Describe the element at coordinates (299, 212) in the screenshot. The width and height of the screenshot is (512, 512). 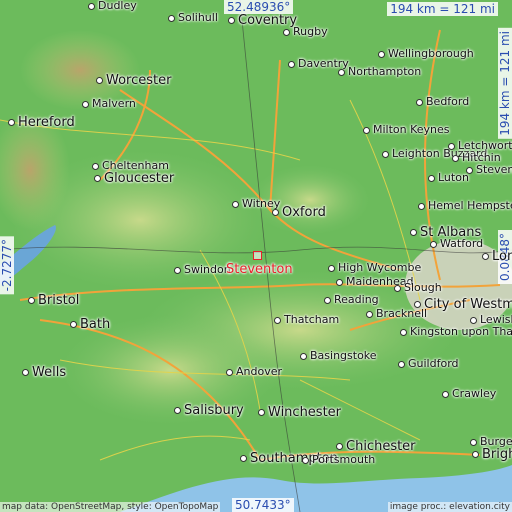
I see `city-label: Oxford` at that location.